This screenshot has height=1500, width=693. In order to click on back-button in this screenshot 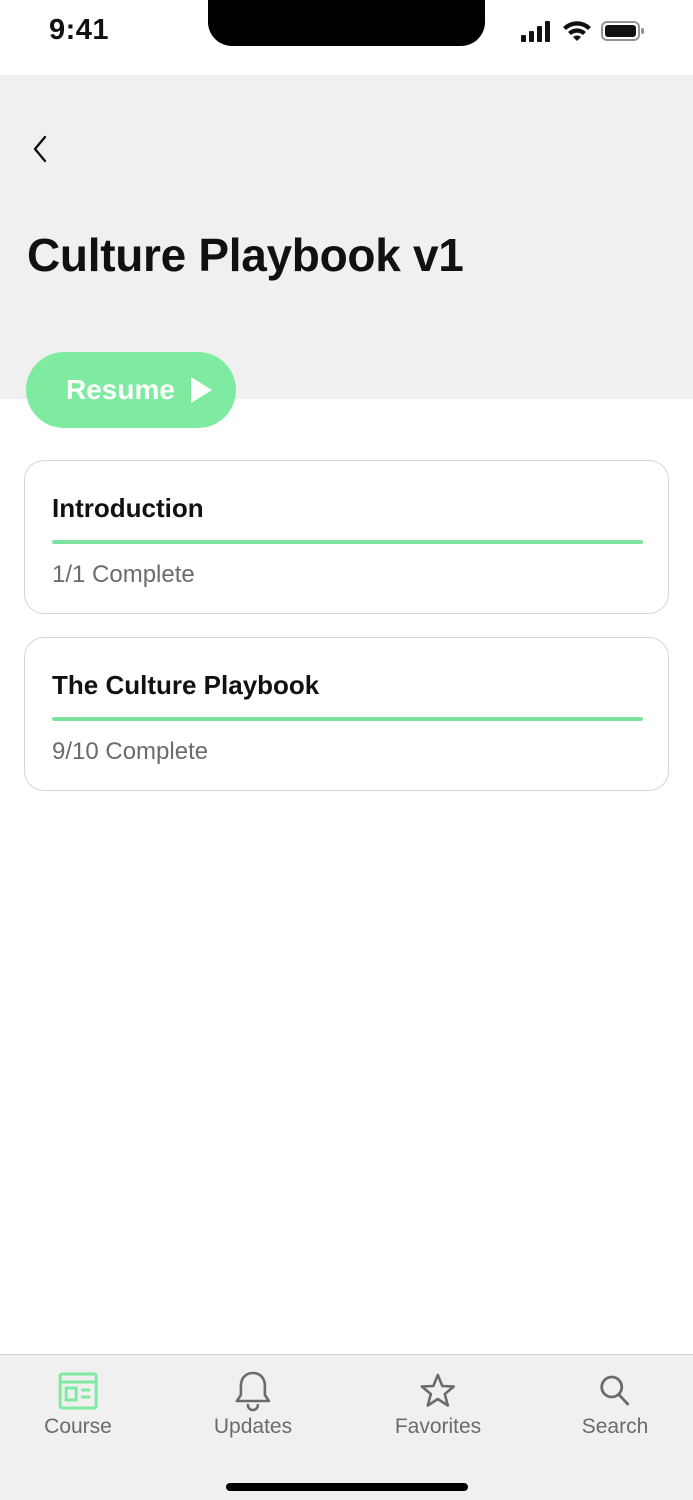, I will do `click(40, 151)`.